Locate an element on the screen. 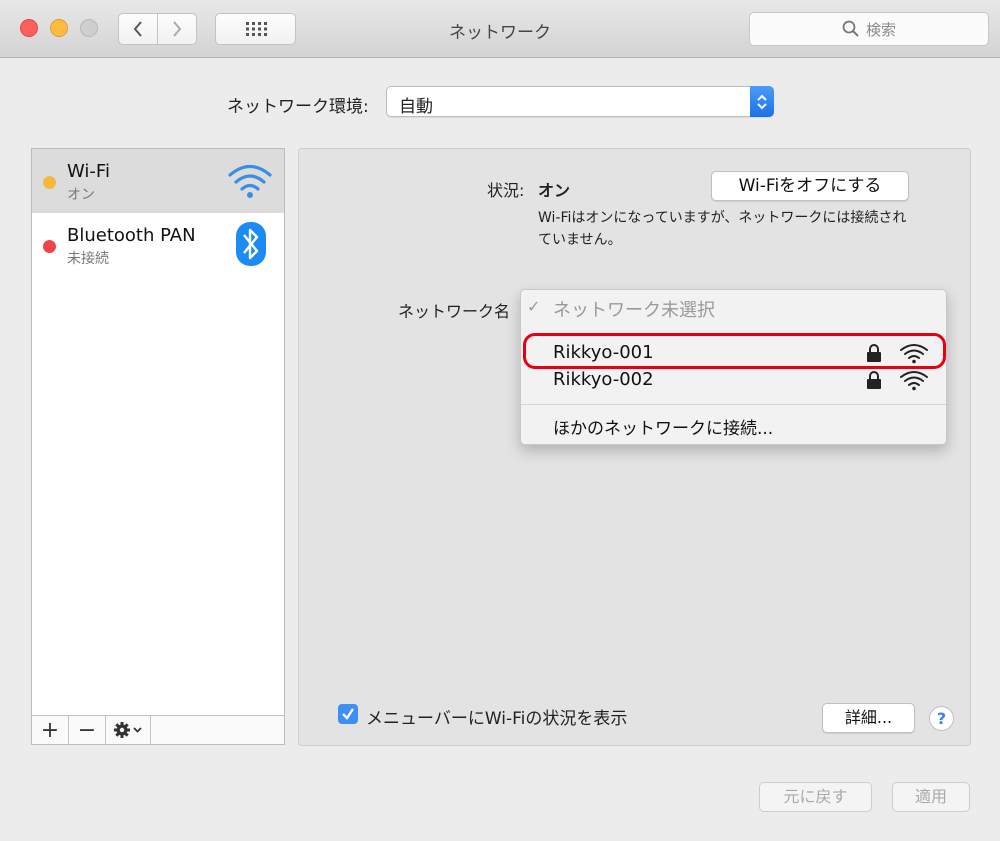 Image resolution: width=1000 pixels, height=841 pixels. service-status: オン is located at coordinates (81, 195).